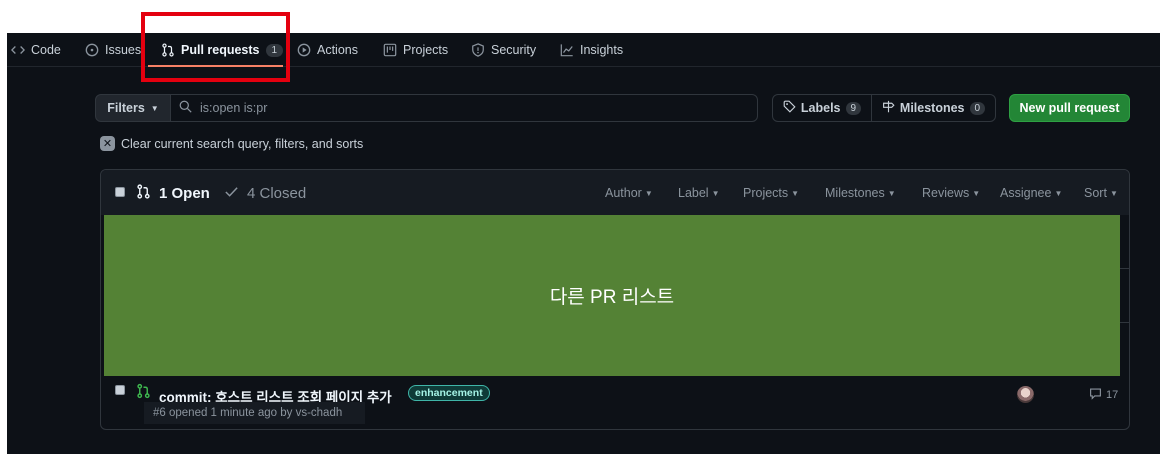 The height and width of the screenshot is (474, 1170). What do you see at coordinates (602, 50) in the screenshot?
I see `tab-insights-label: Insights` at bounding box center [602, 50].